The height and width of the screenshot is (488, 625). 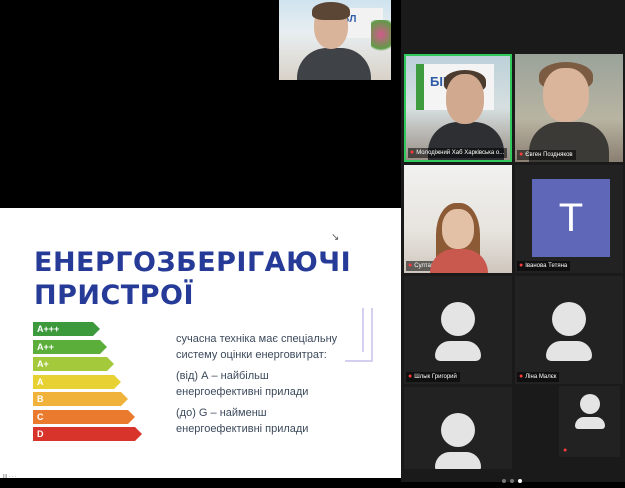 What do you see at coordinates (538, 377) in the screenshot?
I see `participant-name: ● Ліна Малєк` at bounding box center [538, 377].